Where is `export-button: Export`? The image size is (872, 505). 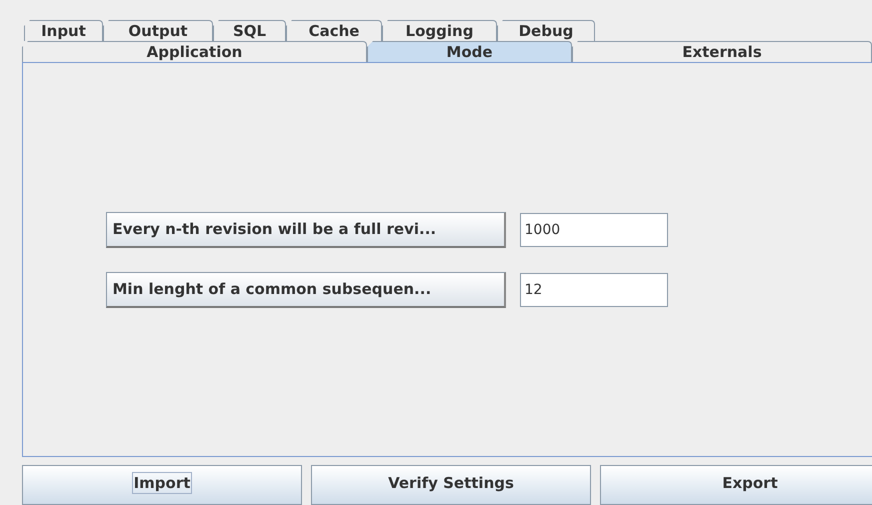 export-button: Export is located at coordinates (736, 485).